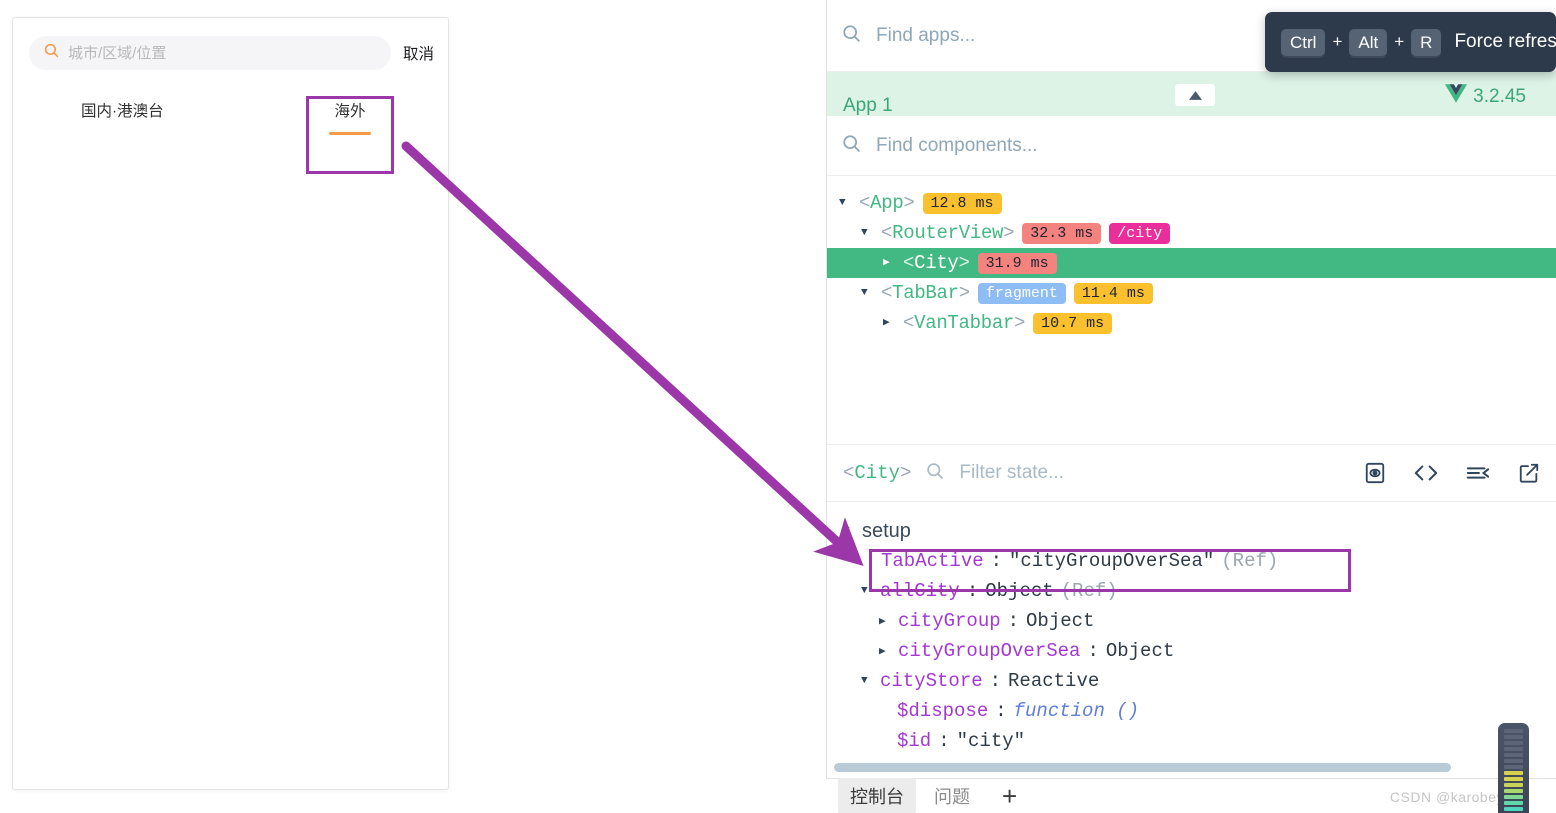 The image size is (1556, 813). What do you see at coordinates (1199, 531) in the screenshot?
I see `state-section-setup: ▼ setup` at bounding box center [1199, 531].